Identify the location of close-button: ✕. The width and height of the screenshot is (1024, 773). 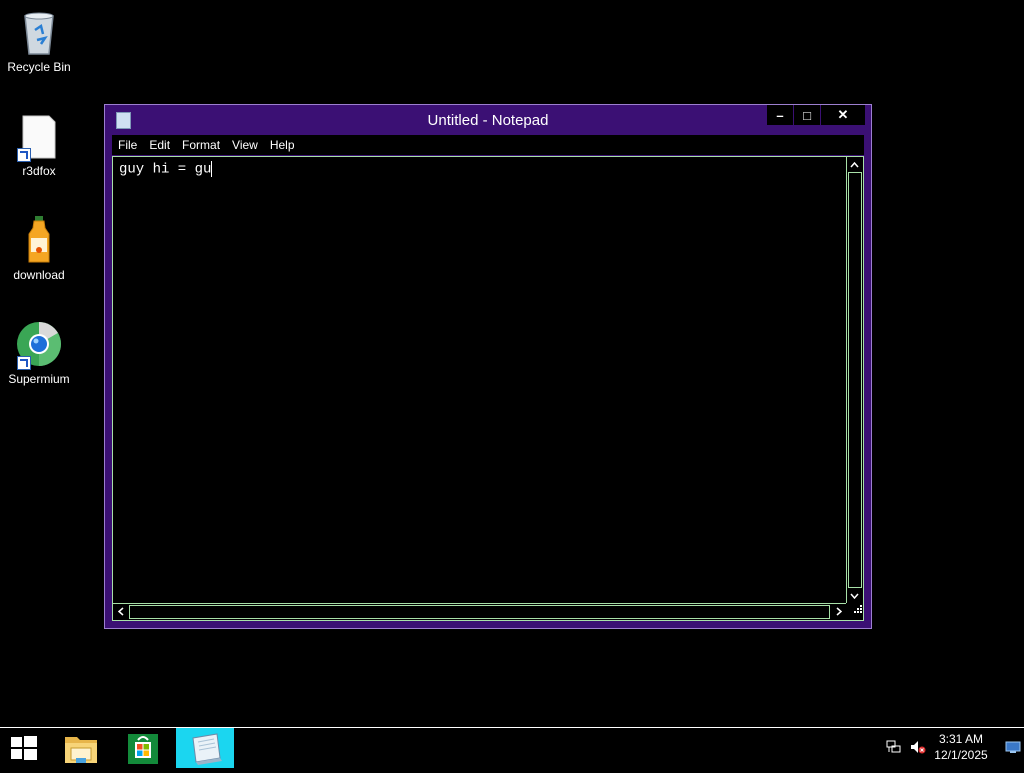
(843, 115).